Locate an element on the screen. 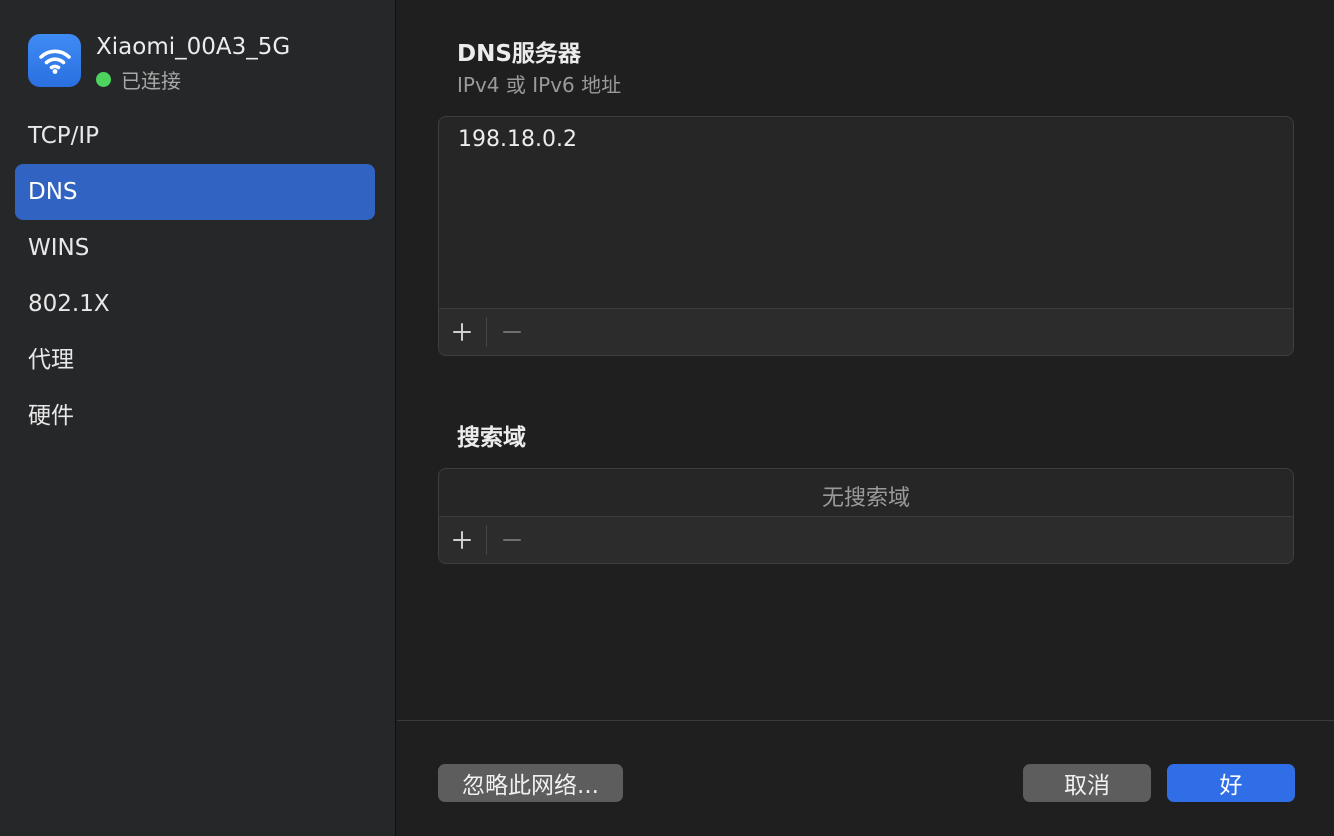  dns-section-title: DNS服务器 is located at coordinates (519, 54).